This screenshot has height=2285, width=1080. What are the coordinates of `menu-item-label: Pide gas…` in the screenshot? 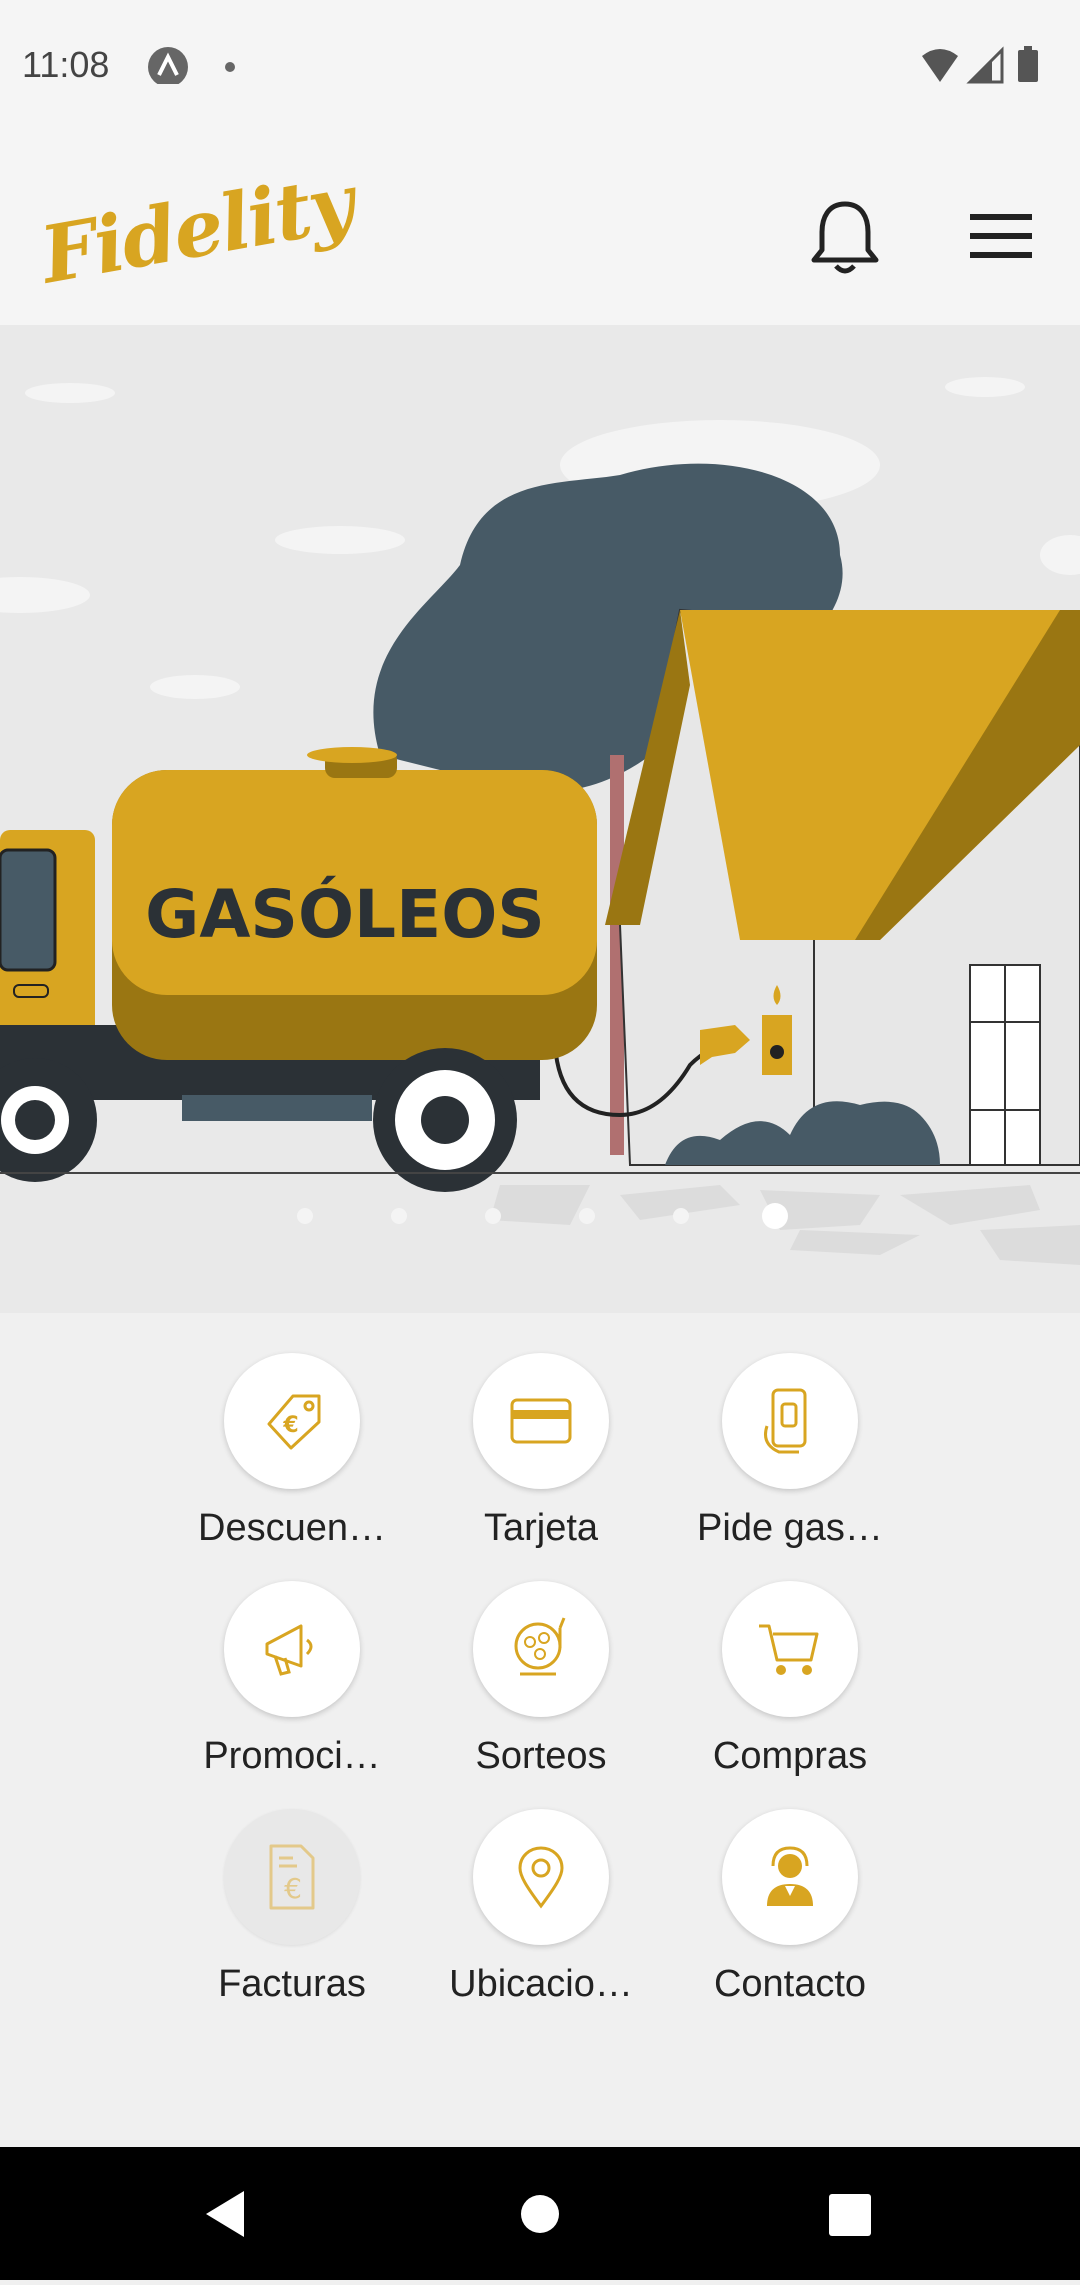 It's located at (790, 1528).